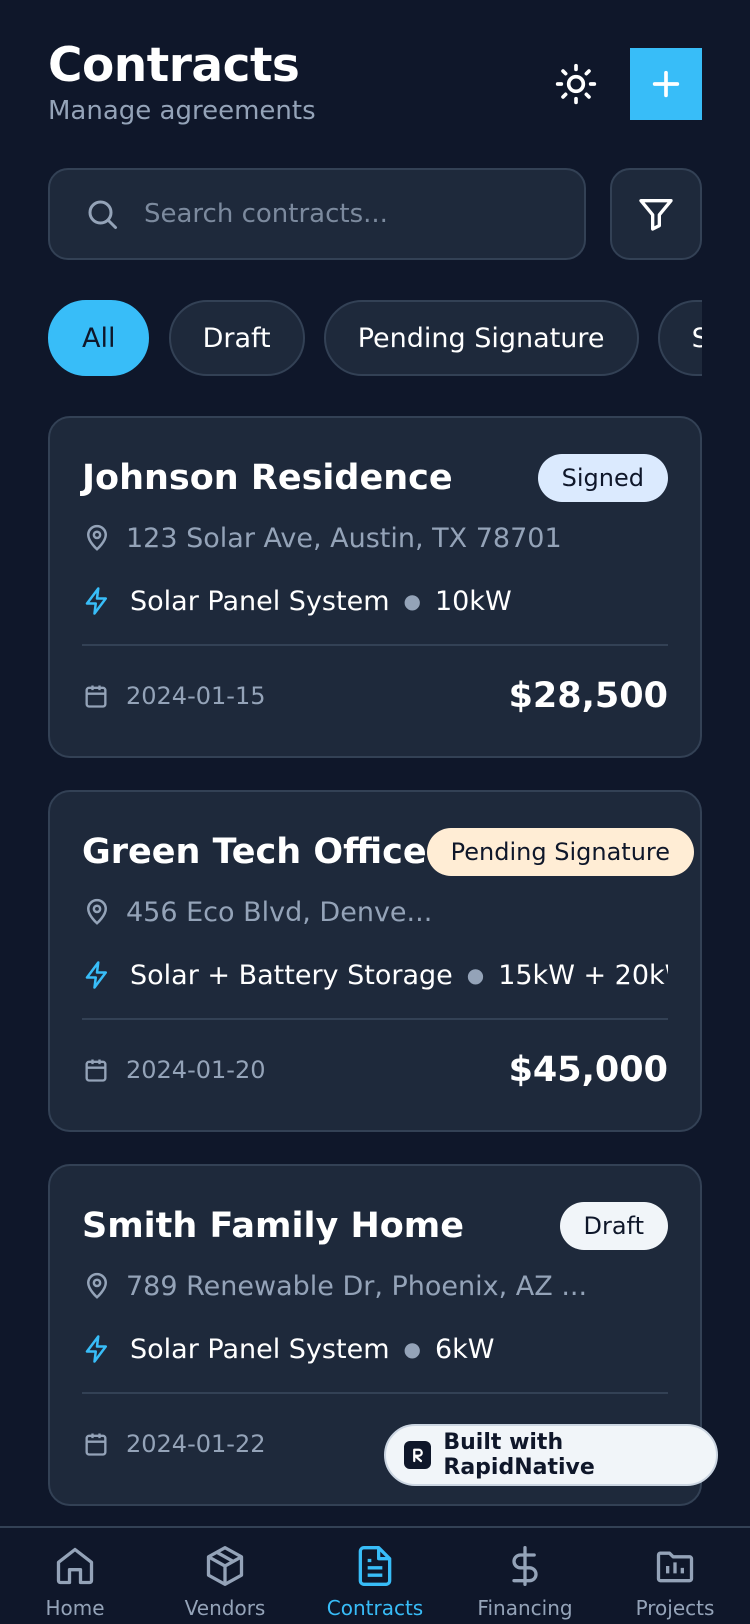  I want to click on tab-home: Home, so click(75, 1576).